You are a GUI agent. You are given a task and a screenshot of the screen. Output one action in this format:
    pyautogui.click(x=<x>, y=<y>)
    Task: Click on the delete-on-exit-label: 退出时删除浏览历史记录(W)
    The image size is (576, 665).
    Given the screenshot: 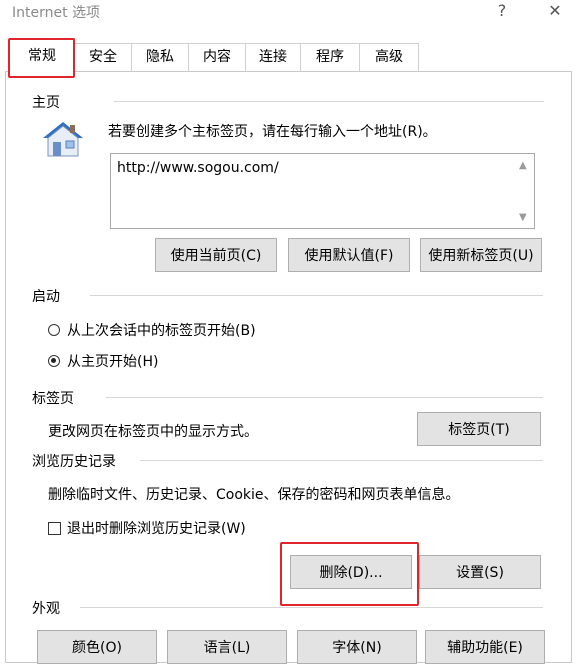 What is the action you would take?
    pyautogui.click(x=156, y=528)
    